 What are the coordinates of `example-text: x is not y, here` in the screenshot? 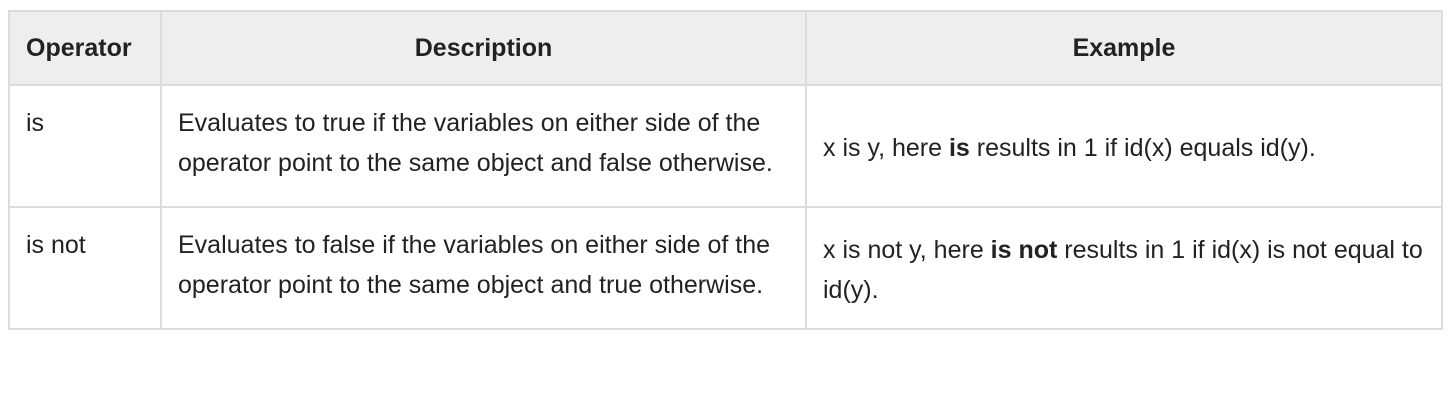 It's located at (907, 250).